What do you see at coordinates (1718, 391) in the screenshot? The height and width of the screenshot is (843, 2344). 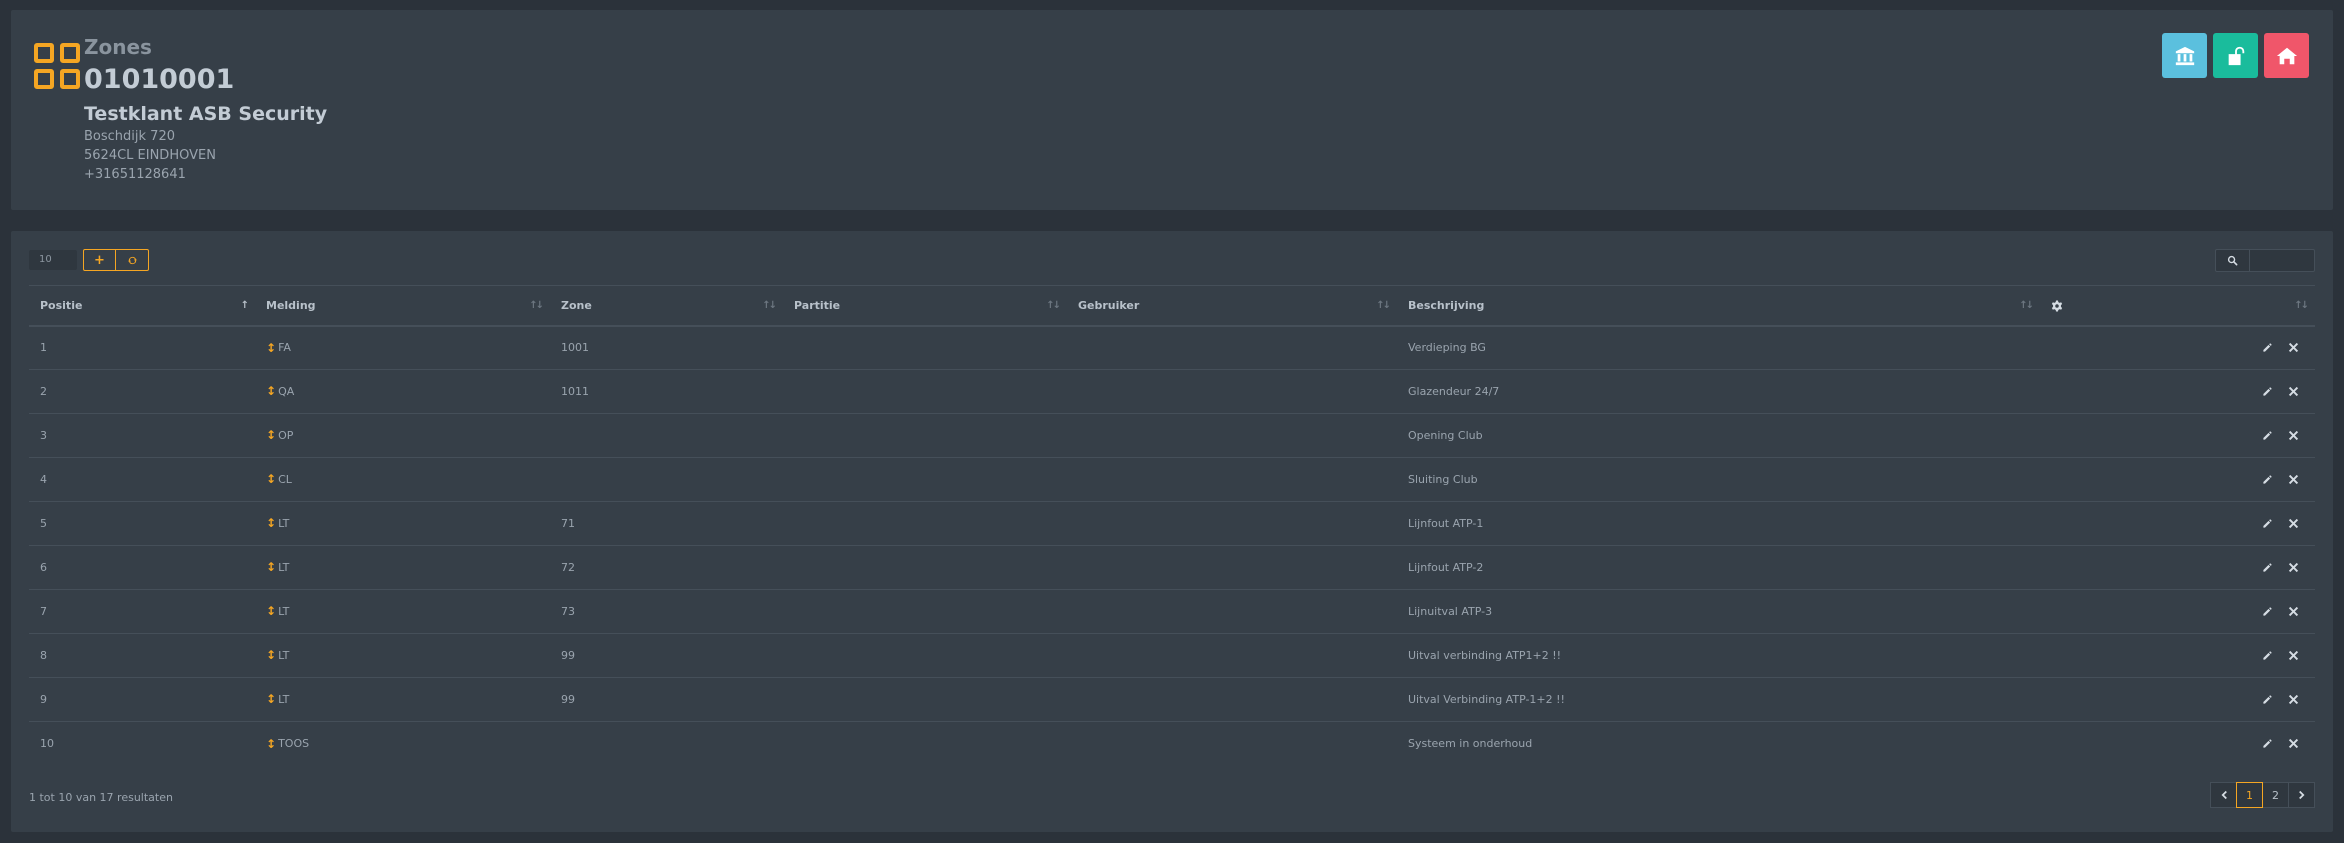 I see `cell-beschrijving: Glazendeur 24/7` at bounding box center [1718, 391].